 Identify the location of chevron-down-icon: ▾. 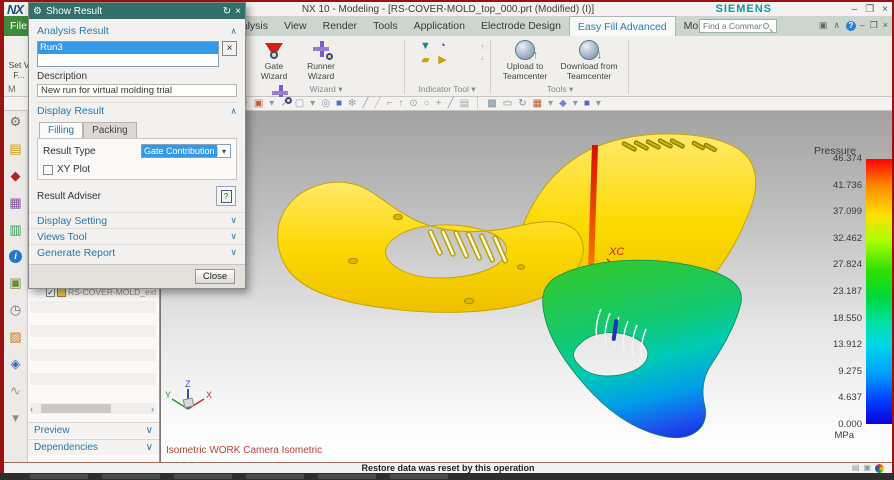
(223, 151).